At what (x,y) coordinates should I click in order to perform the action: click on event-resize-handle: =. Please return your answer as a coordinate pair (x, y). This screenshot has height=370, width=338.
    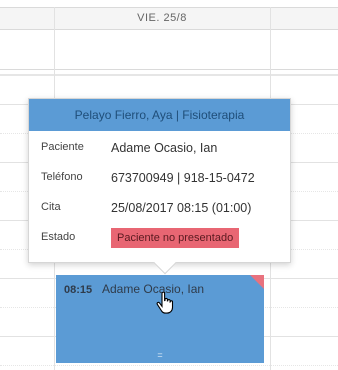
    Looking at the image, I should click on (160, 355).